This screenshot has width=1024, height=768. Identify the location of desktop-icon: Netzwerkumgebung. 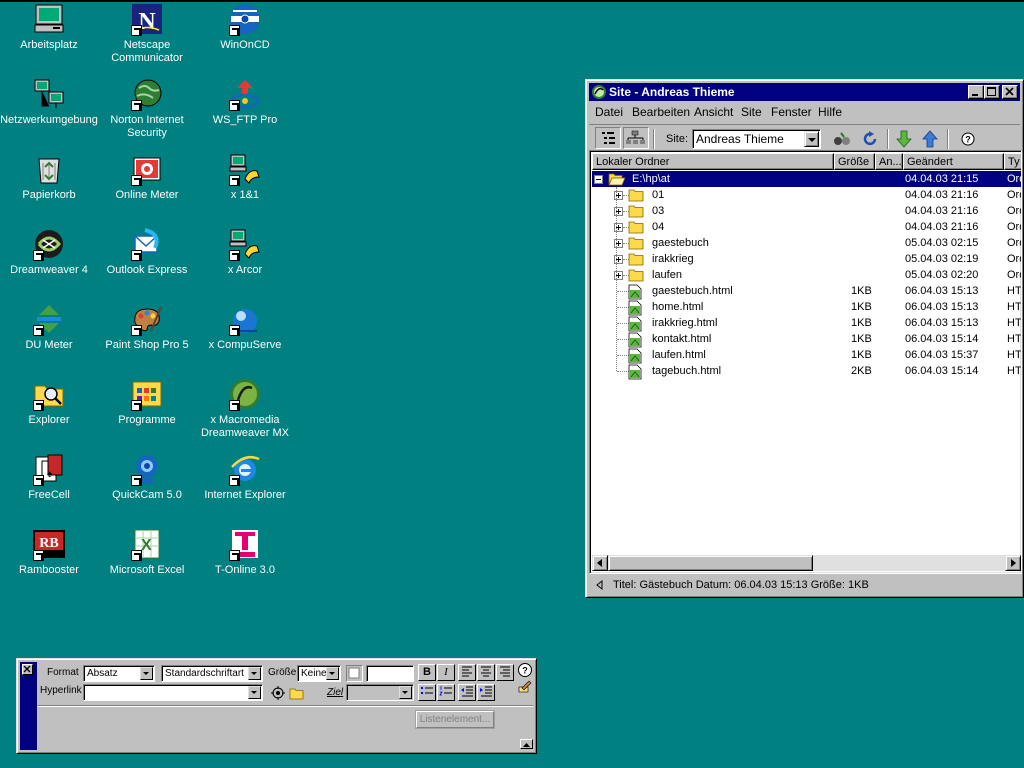
(49, 102).